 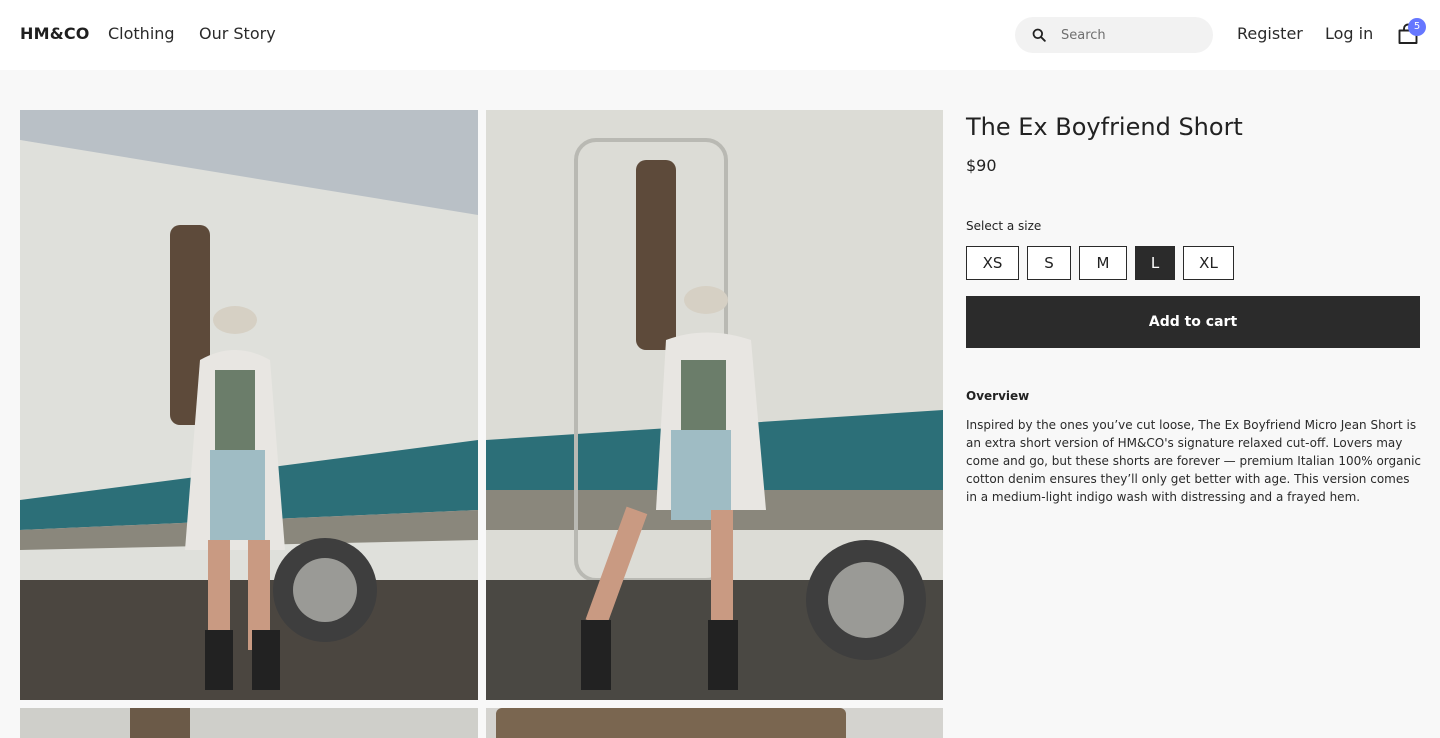 What do you see at coordinates (1417, 27) in the screenshot?
I see `cart-count-badge: 5` at bounding box center [1417, 27].